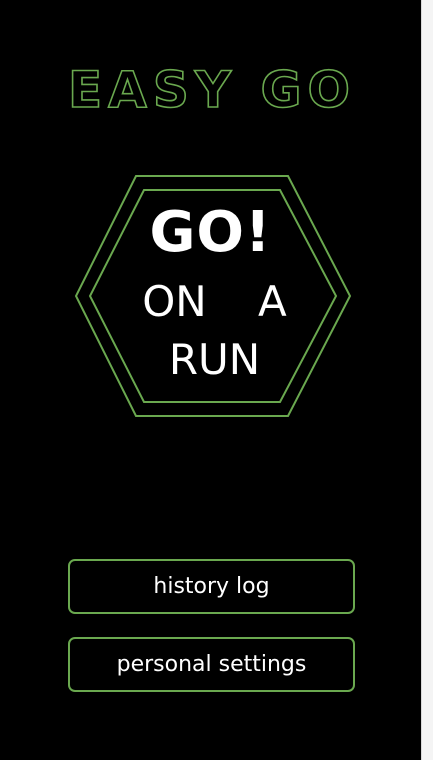 The height and width of the screenshot is (760, 433). I want to click on scrollbar, so click(427, 380).